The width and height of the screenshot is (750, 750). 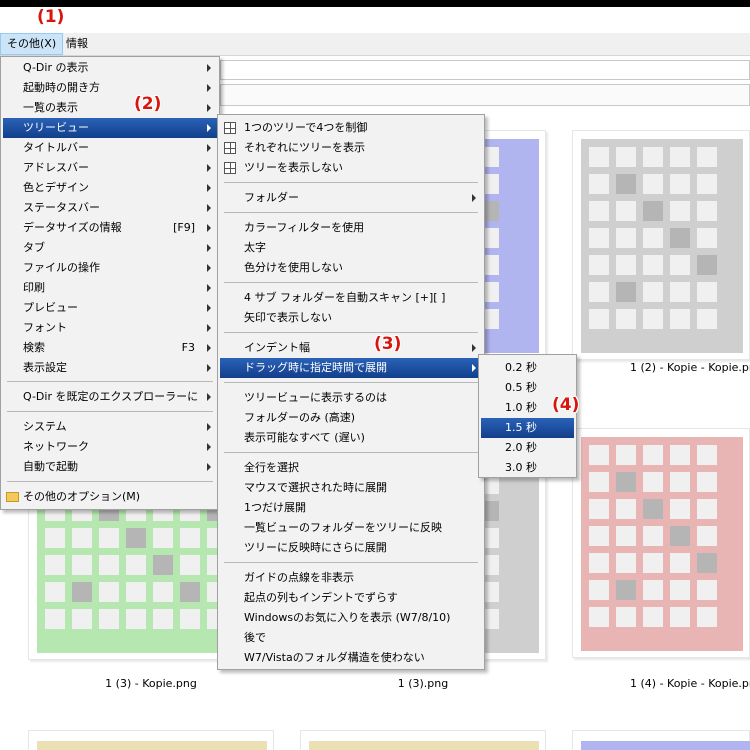 What do you see at coordinates (655, 684) in the screenshot?
I see `file-name: 1 (4) - Kopie - Kopie.png` at bounding box center [655, 684].